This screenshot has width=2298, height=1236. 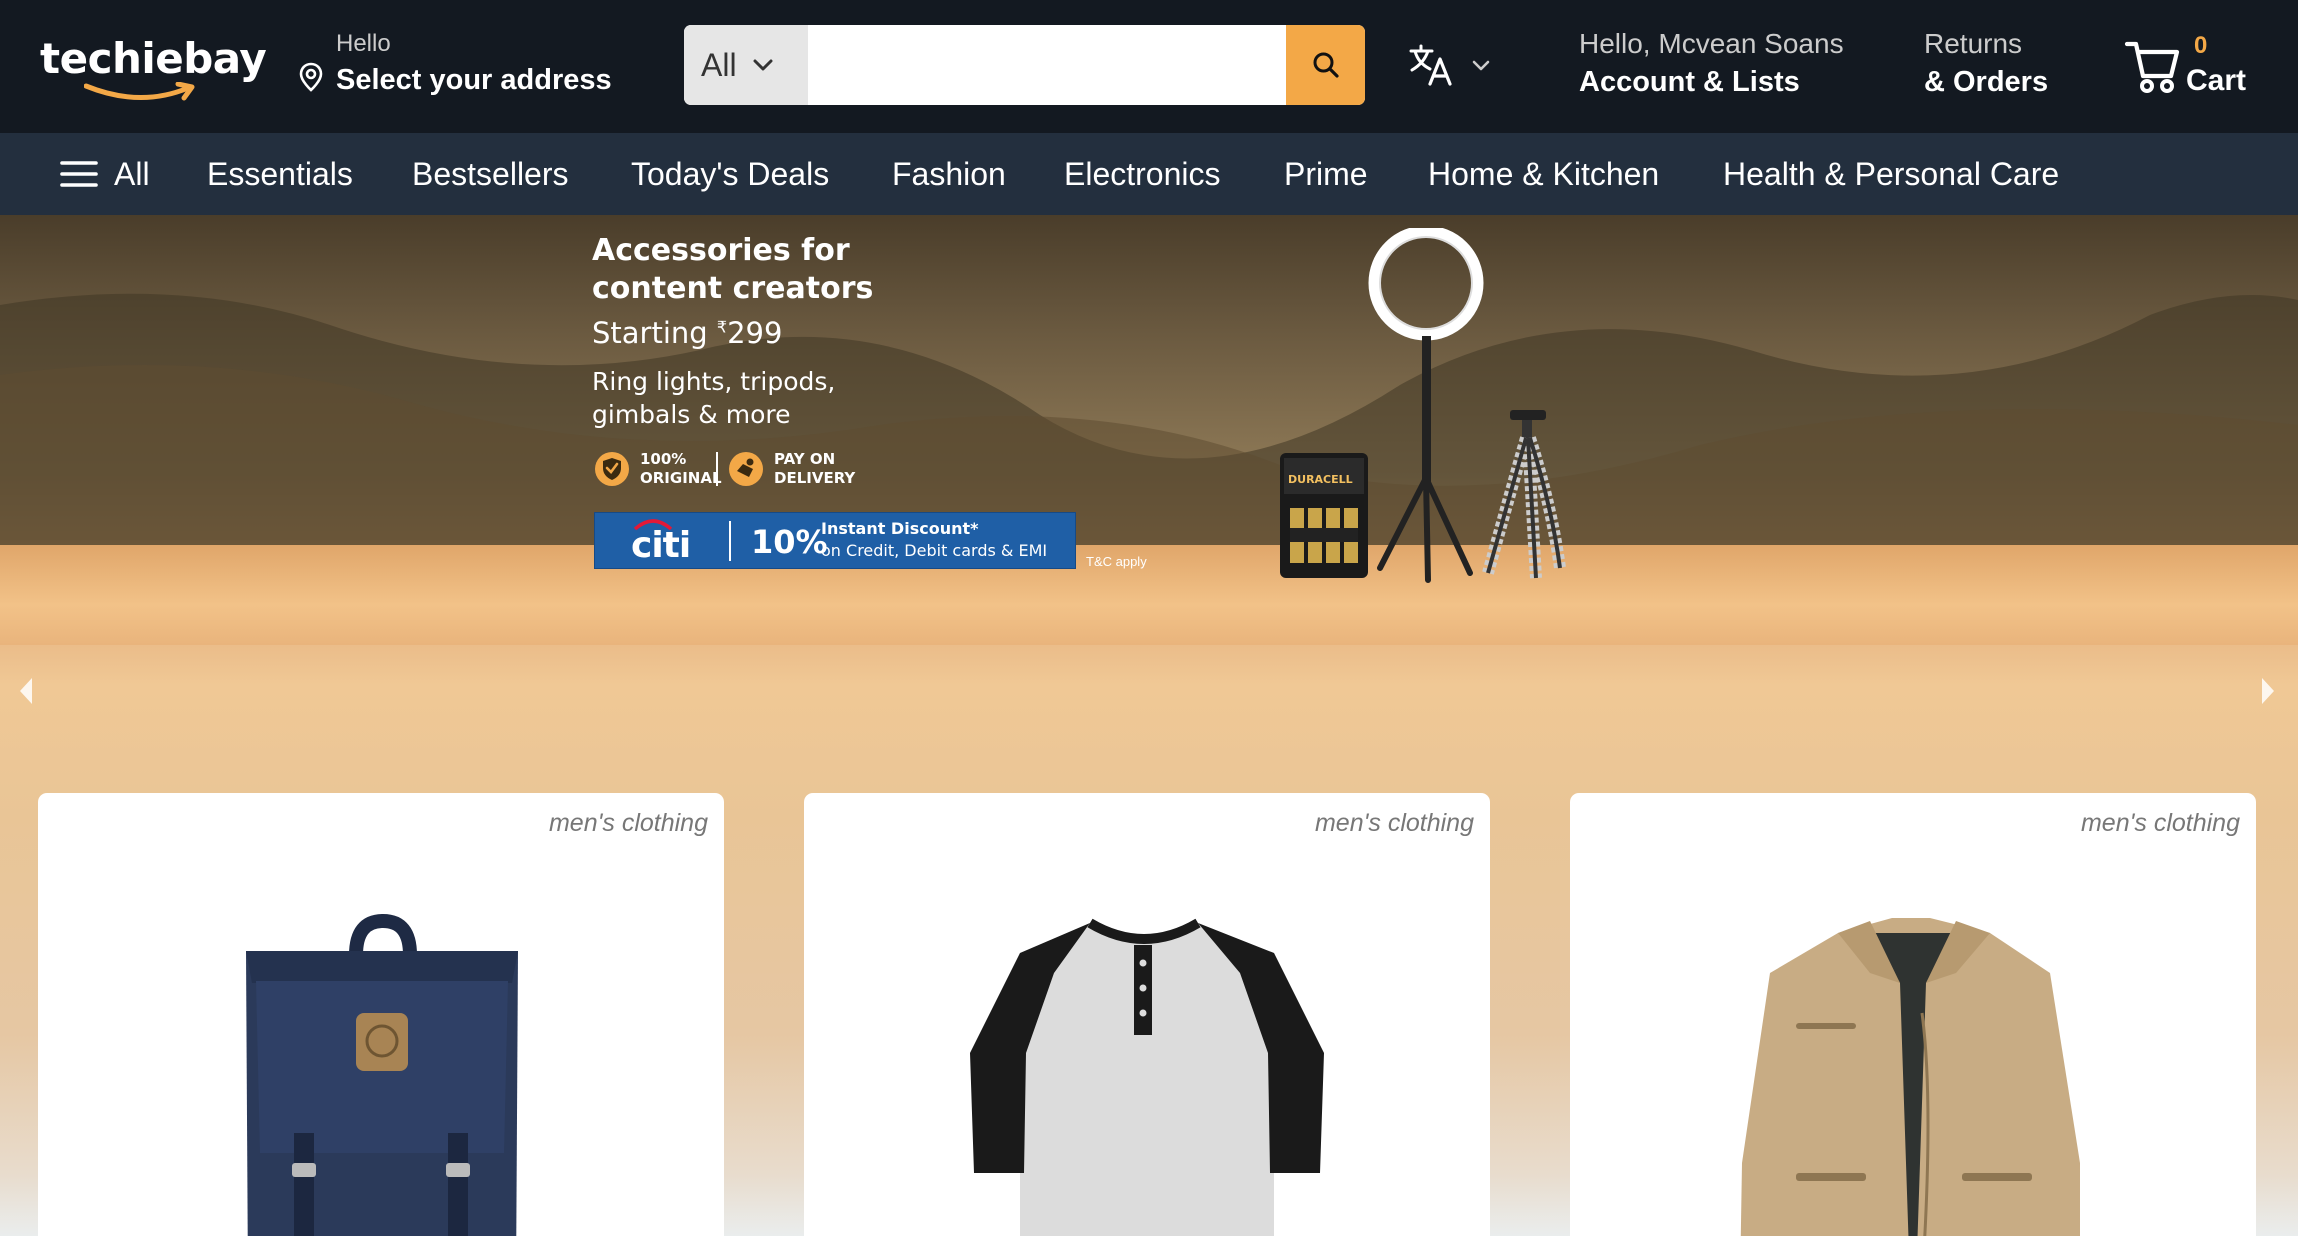 What do you see at coordinates (1149, 595) in the screenshot?
I see `wooden-table` at bounding box center [1149, 595].